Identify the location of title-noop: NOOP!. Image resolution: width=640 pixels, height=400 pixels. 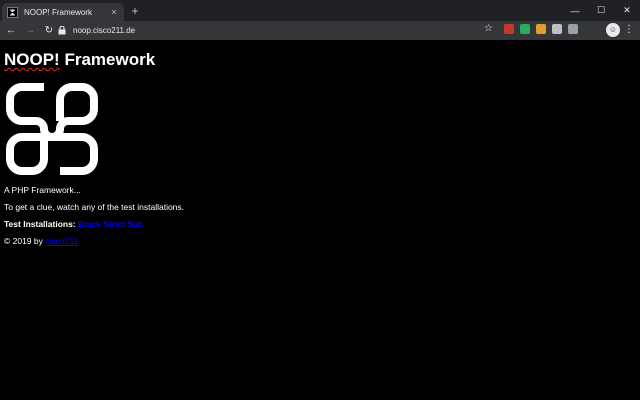
(32, 59).